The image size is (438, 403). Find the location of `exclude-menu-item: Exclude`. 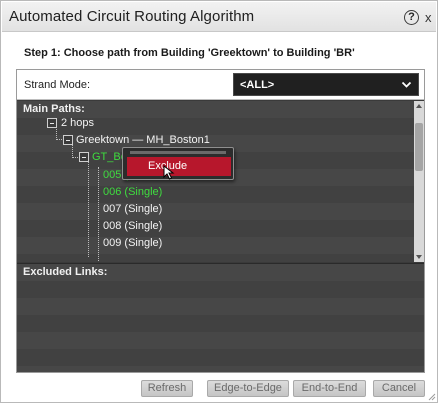

exclude-menu-item: Exclude is located at coordinates (179, 166).